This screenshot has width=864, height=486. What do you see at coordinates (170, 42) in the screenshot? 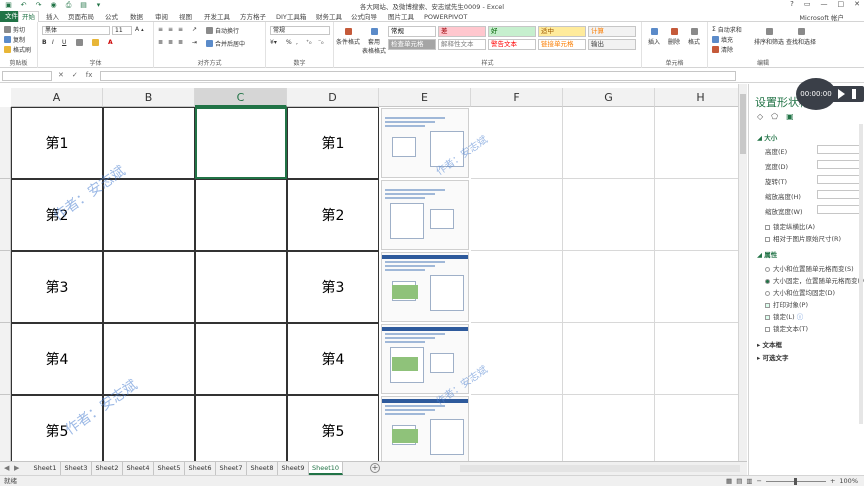
I see `align-center-icon: ≣` at bounding box center [170, 42].